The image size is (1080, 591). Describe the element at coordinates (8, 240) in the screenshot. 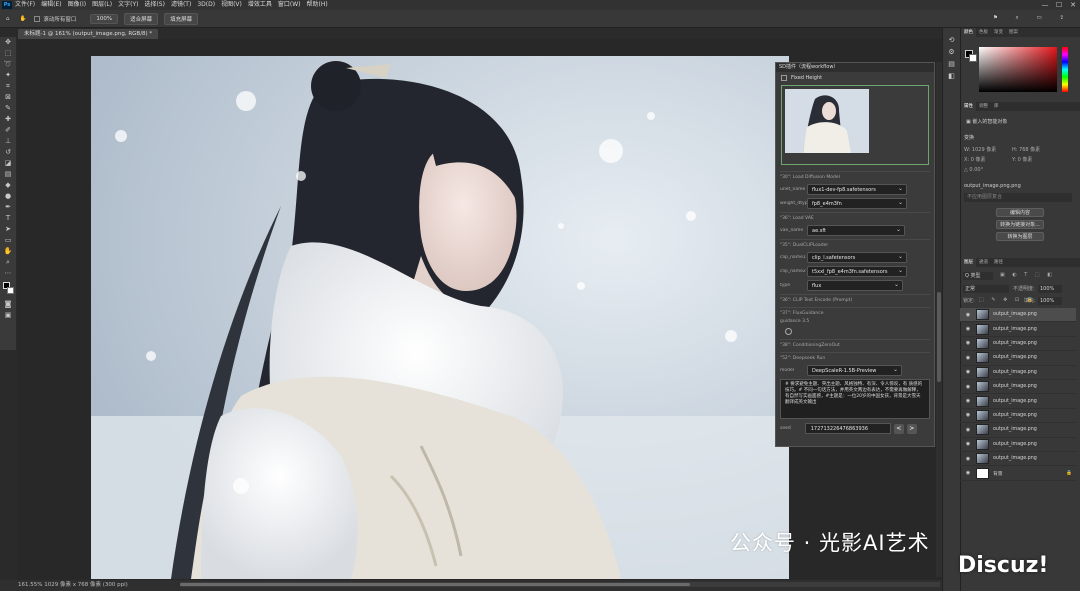

I see `rectangle-tool-icon: ▭` at that location.